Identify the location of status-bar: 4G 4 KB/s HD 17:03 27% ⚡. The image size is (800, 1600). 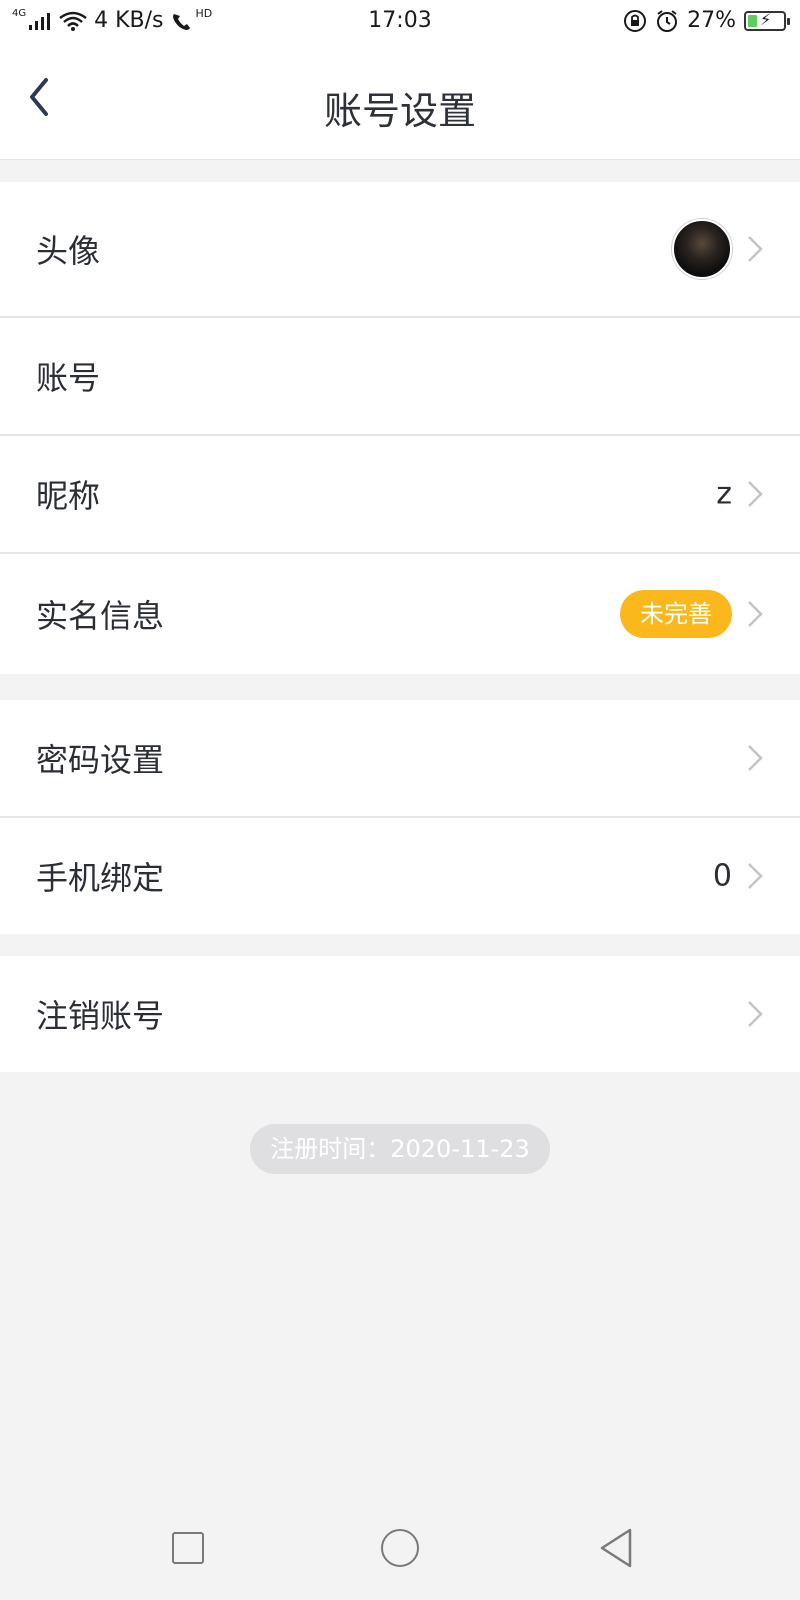
(400, 21).